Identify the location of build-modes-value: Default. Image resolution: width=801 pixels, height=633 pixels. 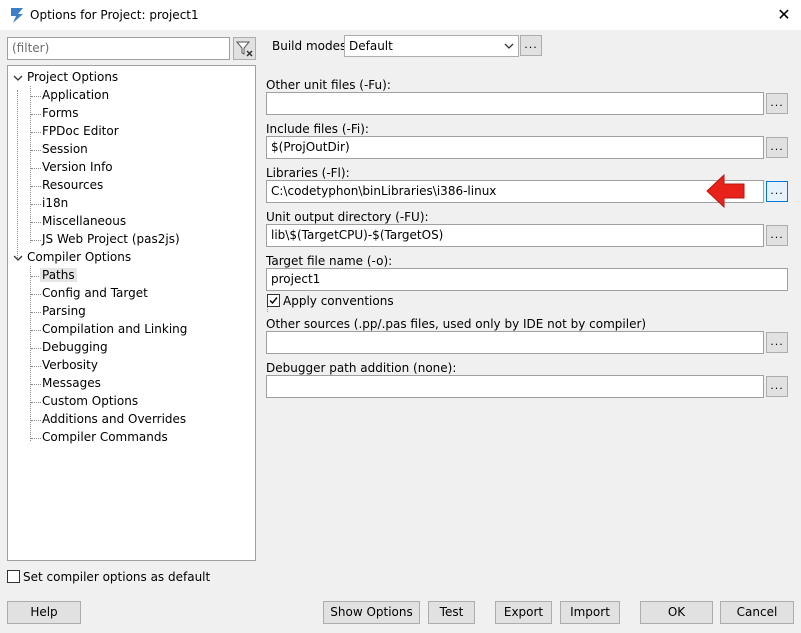
(371, 46).